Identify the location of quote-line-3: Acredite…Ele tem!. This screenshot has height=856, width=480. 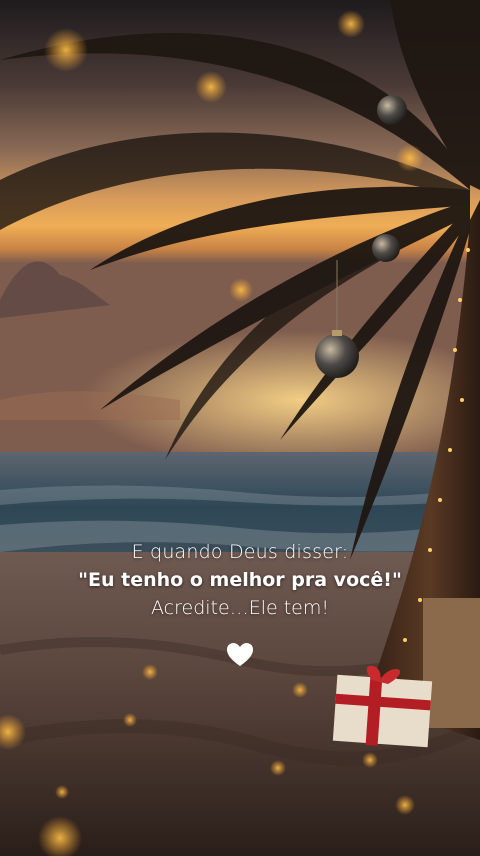
(240, 608).